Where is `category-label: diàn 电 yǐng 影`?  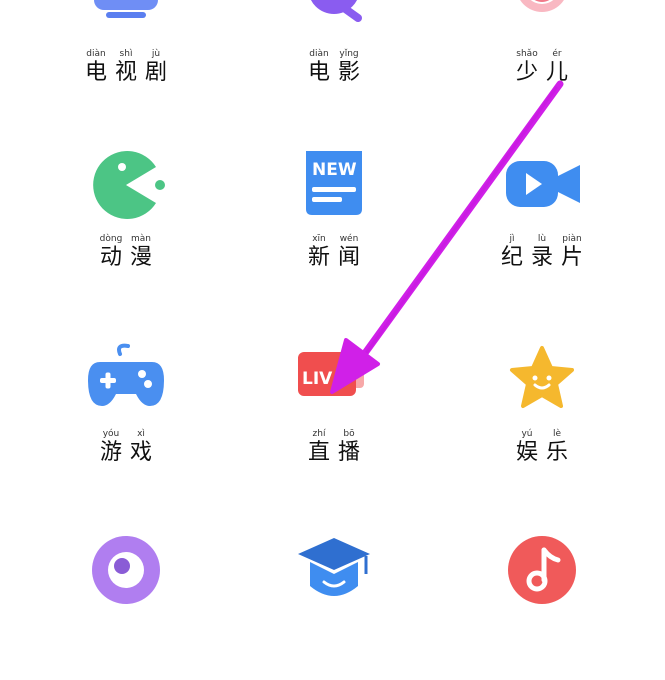
category-label: diàn 电 yǐng 影 is located at coordinates (333, 67).